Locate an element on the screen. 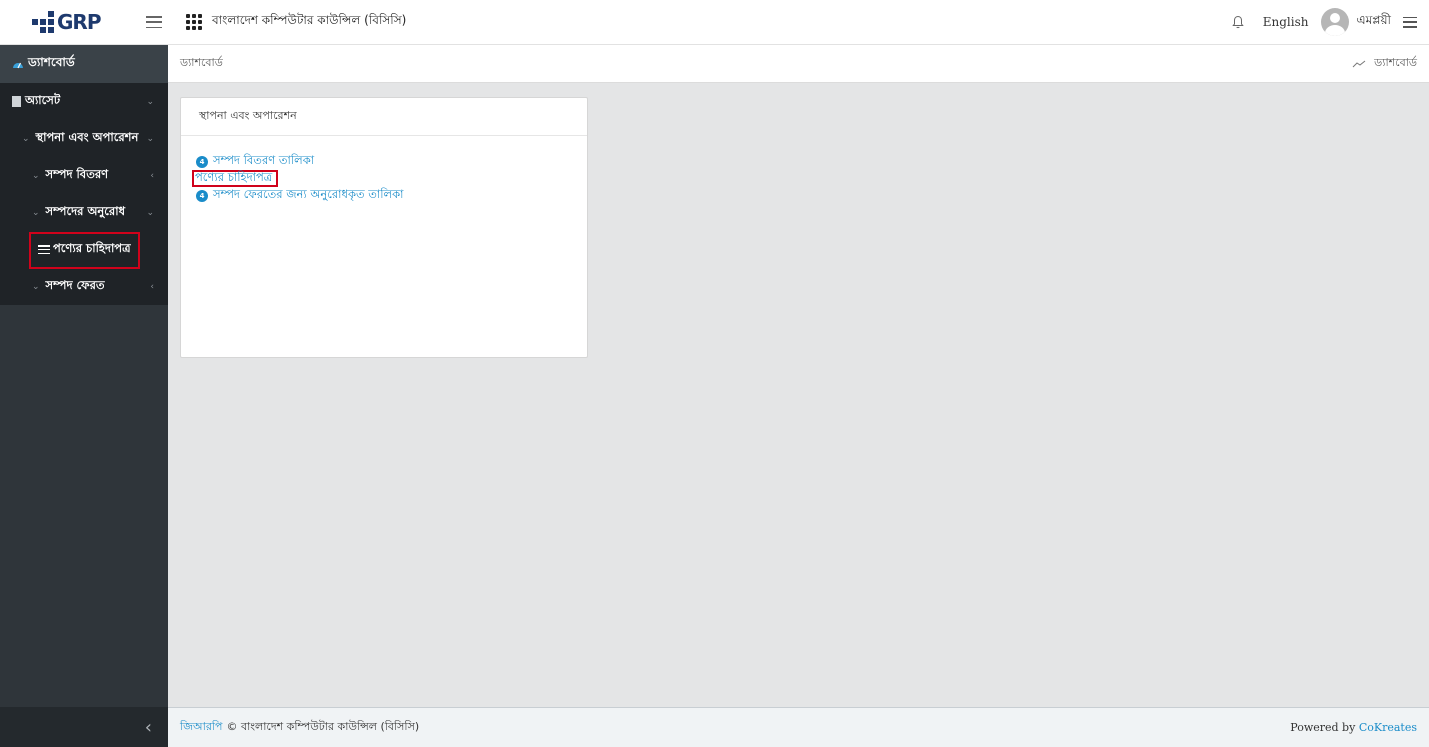 This screenshot has height=747, width=1429. speedometer-icon is located at coordinates (18, 65).